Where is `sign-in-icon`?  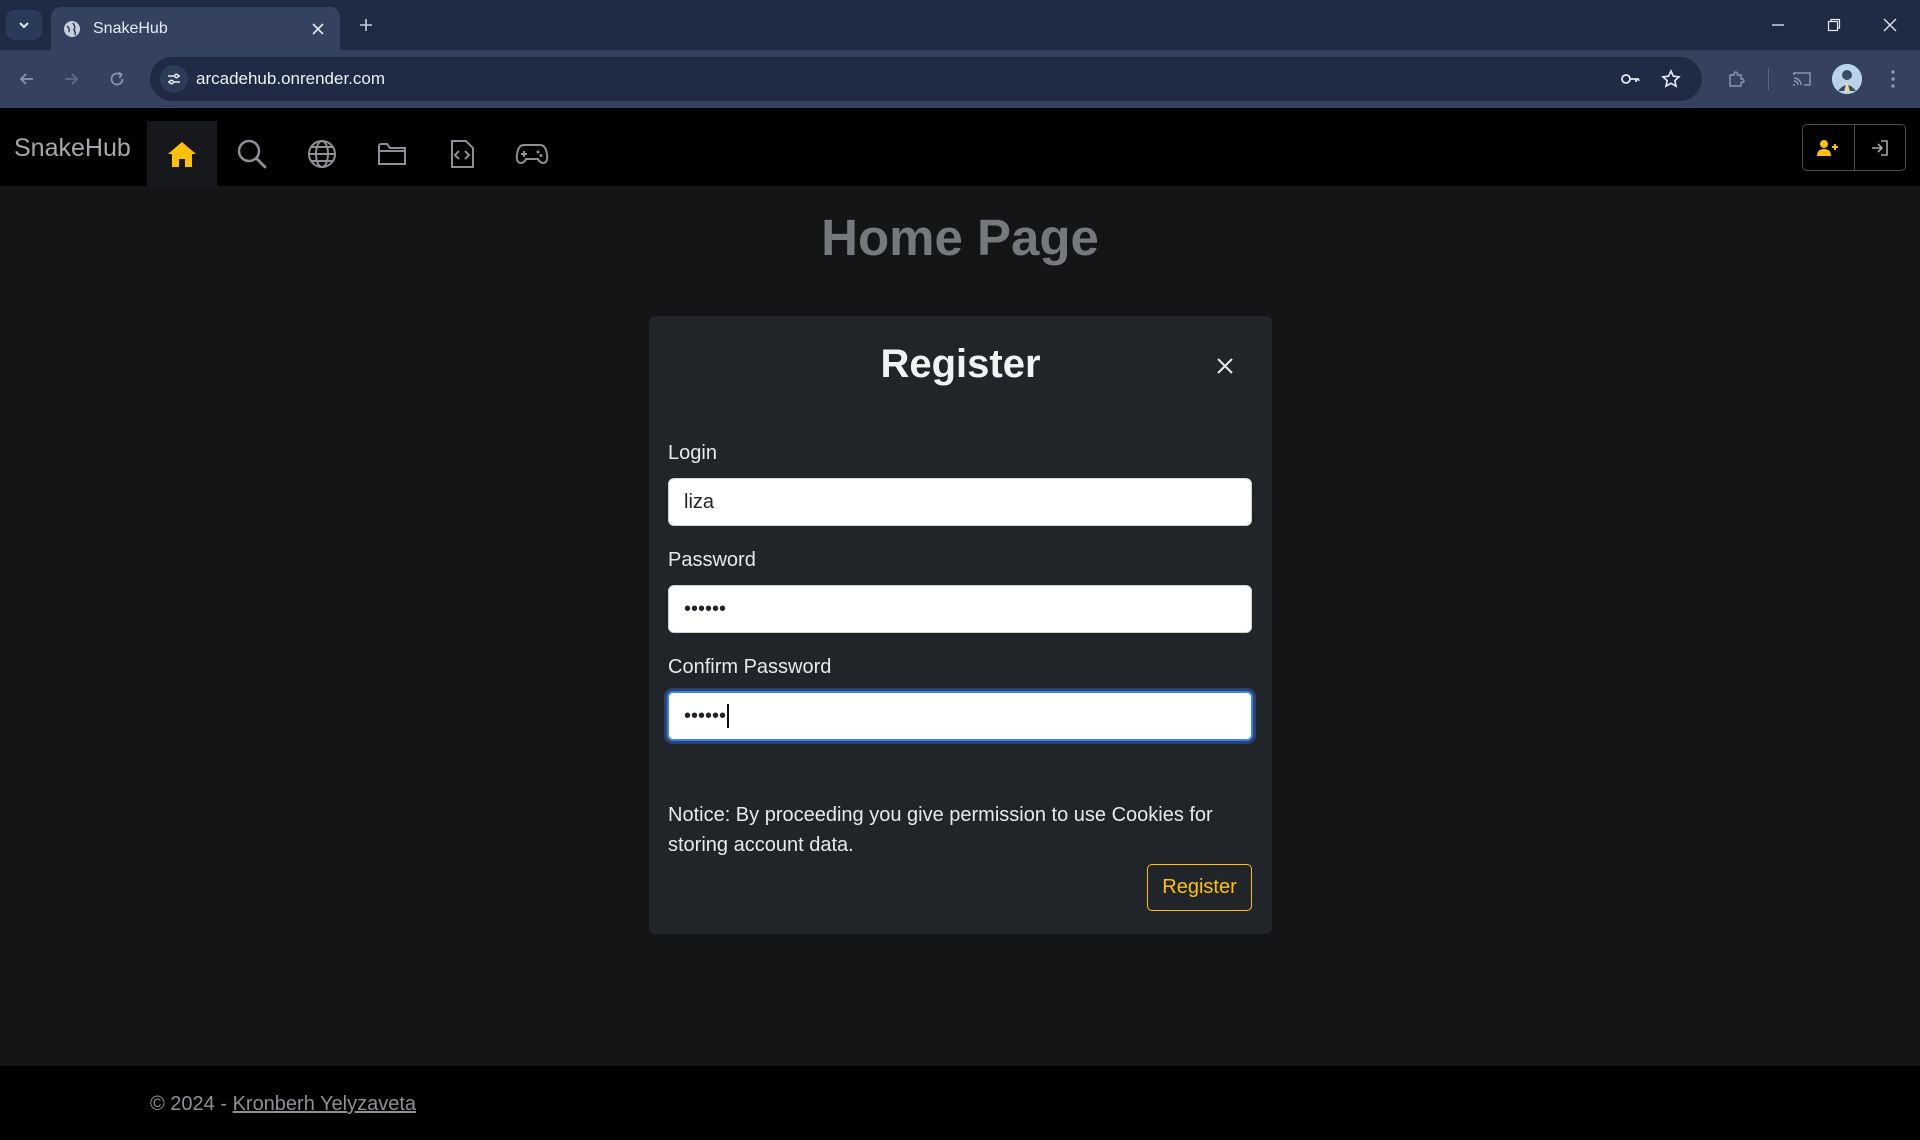
sign-in-icon is located at coordinates (1879, 147).